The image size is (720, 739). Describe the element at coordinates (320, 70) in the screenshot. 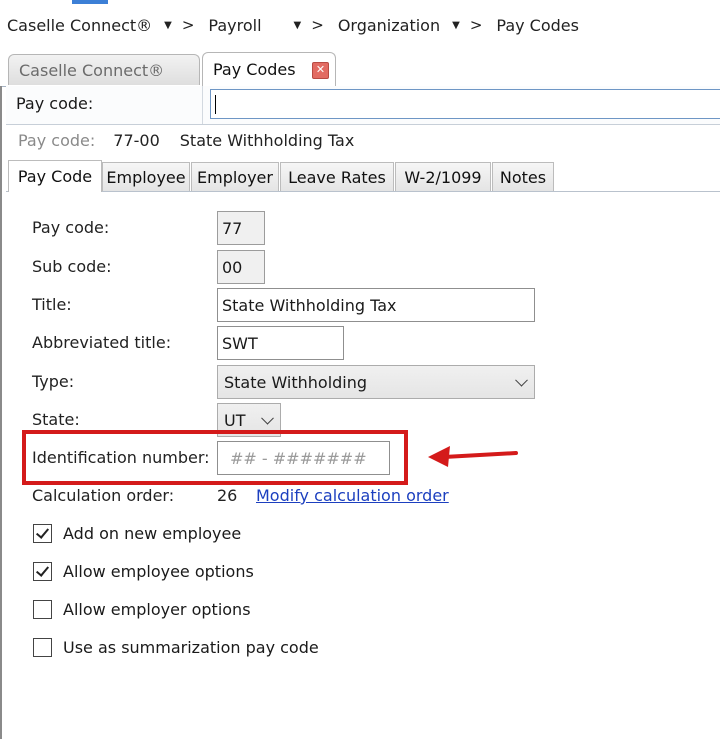

I see `close-icon: ✕` at that location.